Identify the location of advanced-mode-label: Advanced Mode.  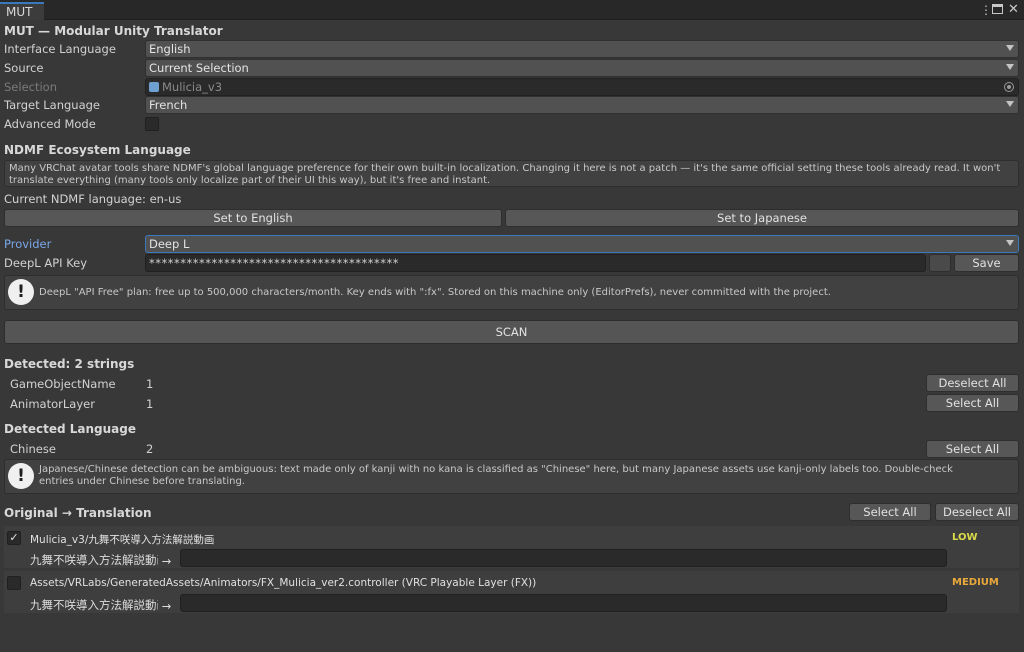
(50, 124).